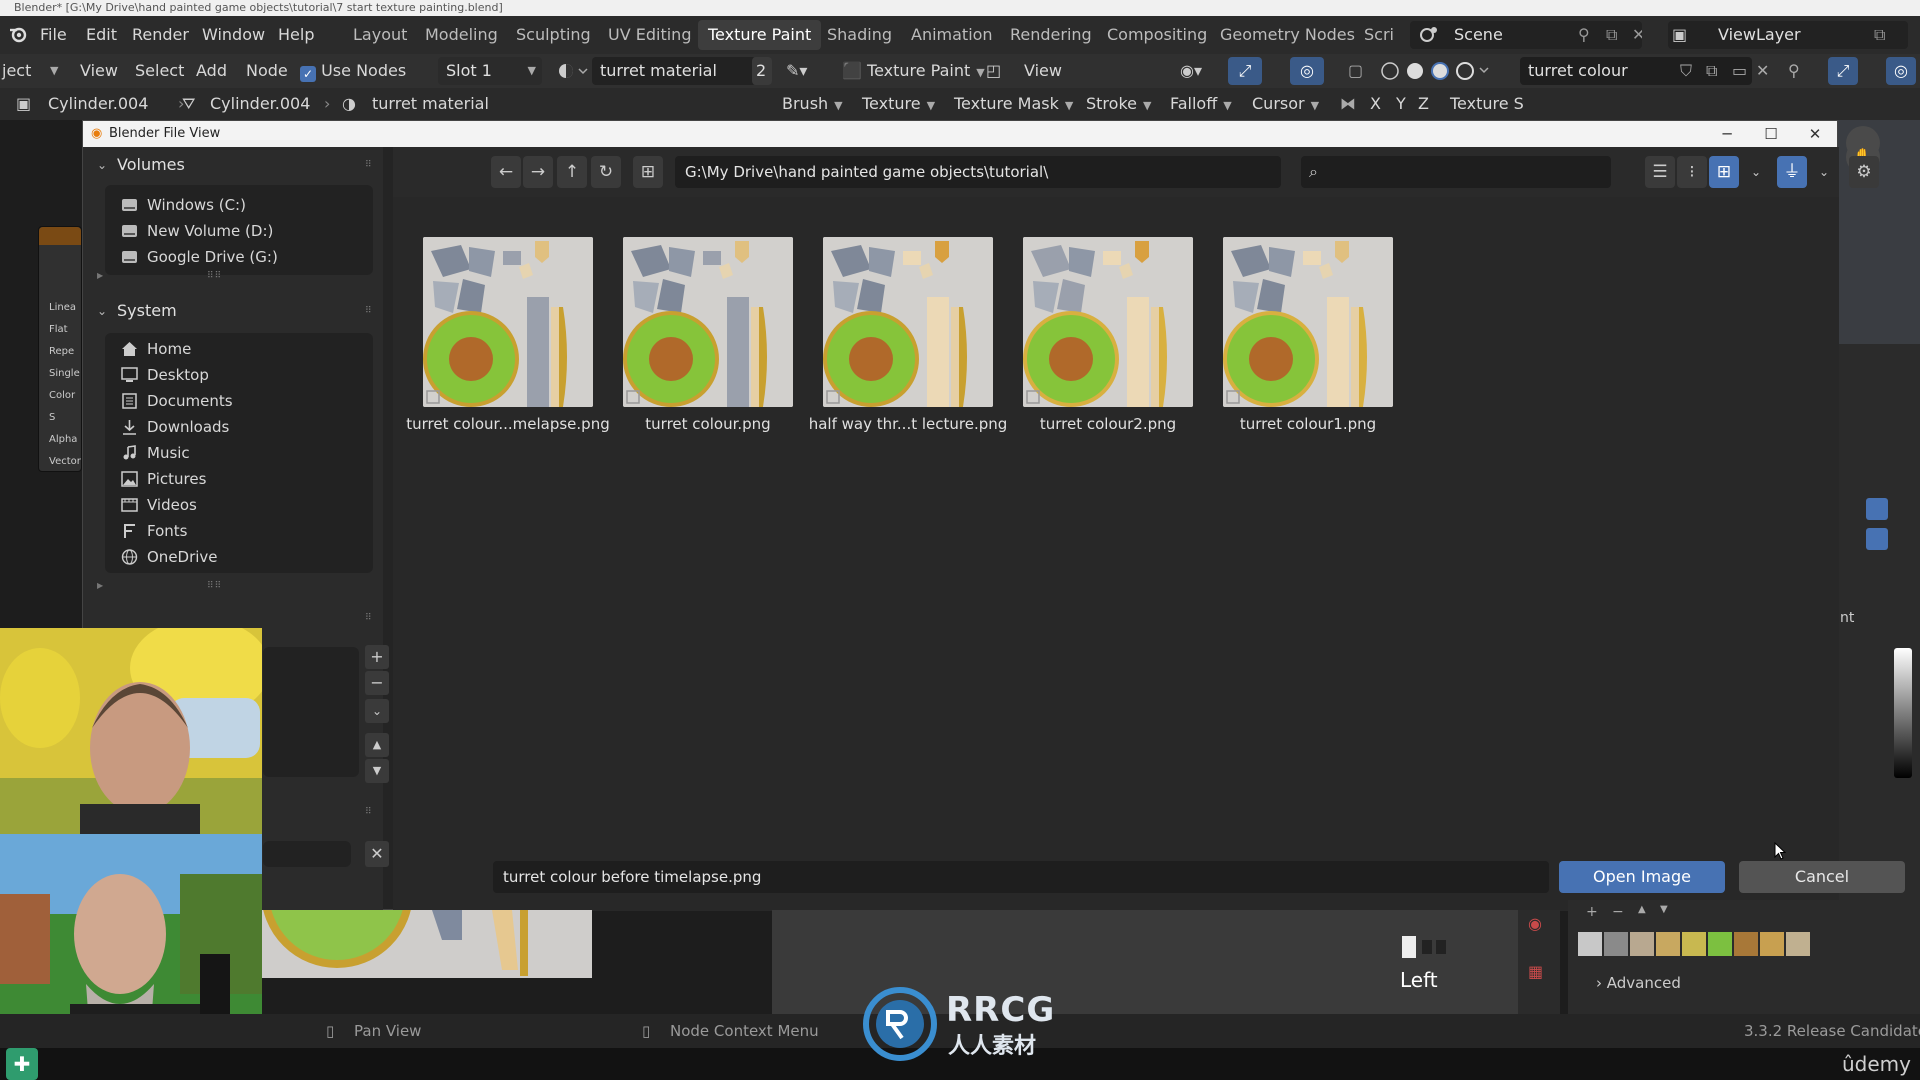 The height and width of the screenshot is (1080, 1920). Describe the element at coordinates (859, 35) in the screenshot. I see `tab-shading: Shading` at that location.